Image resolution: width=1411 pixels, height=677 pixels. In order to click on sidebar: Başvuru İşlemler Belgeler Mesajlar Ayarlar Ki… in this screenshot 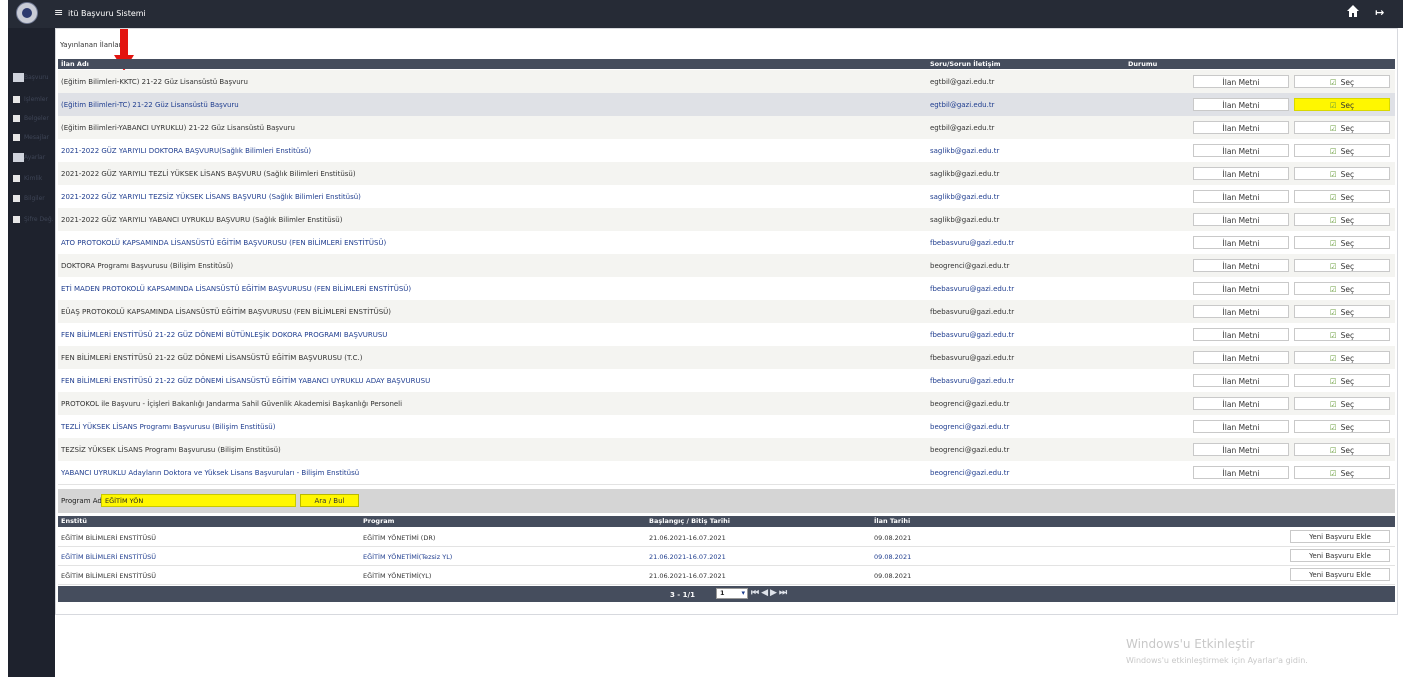, I will do `click(31, 352)`.